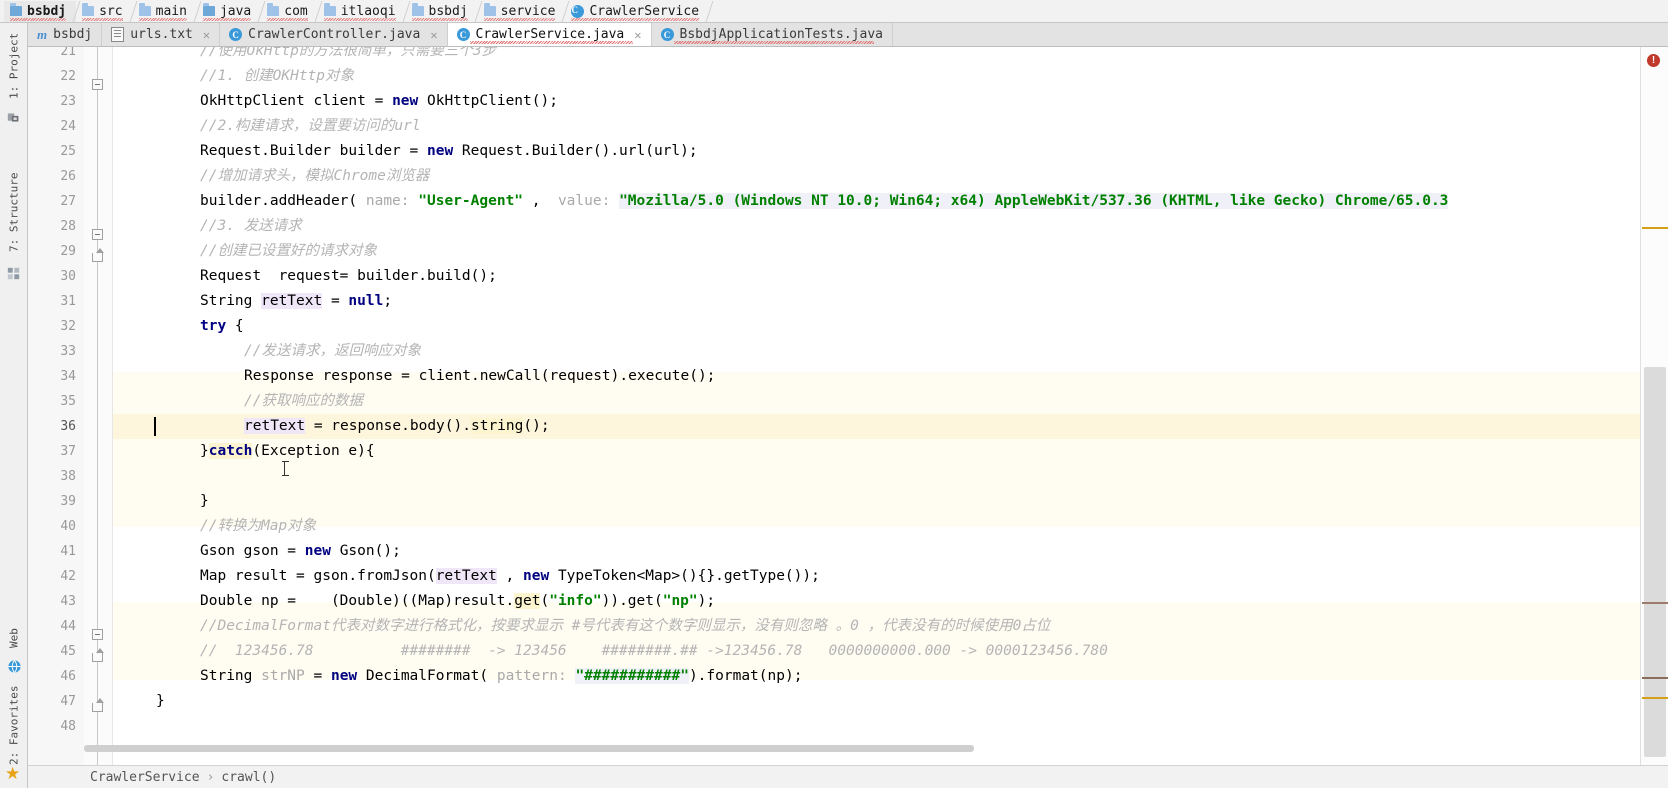  I want to click on line-number: 47, so click(68, 701).